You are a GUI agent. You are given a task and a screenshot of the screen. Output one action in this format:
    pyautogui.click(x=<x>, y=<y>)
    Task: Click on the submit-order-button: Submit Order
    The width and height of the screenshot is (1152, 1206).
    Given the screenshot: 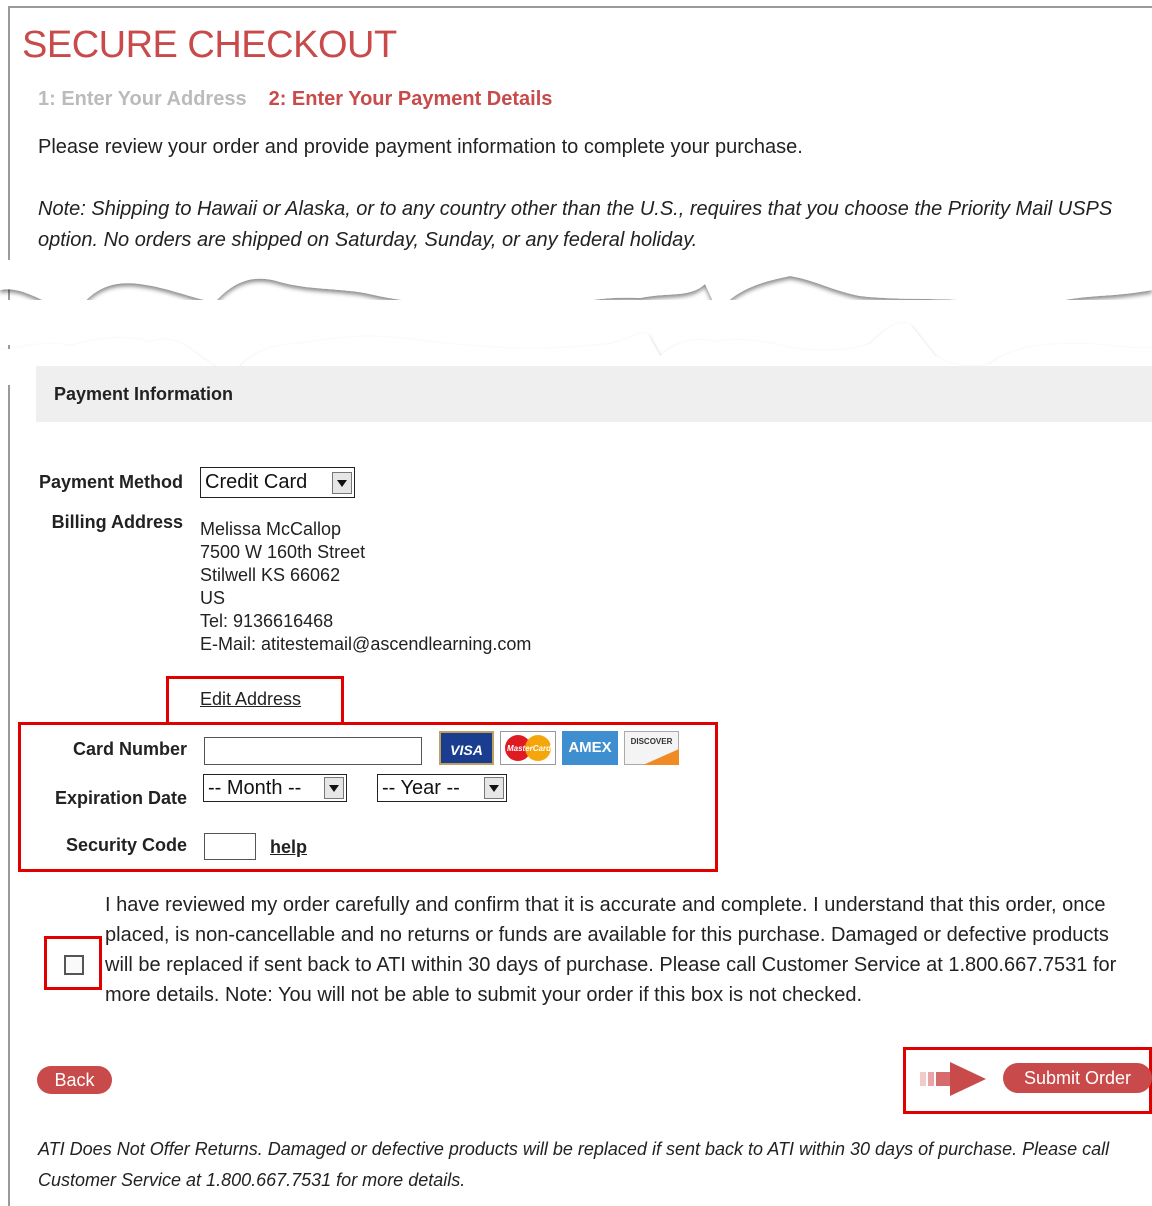 What is the action you would take?
    pyautogui.click(x=1077, y=1078)
    